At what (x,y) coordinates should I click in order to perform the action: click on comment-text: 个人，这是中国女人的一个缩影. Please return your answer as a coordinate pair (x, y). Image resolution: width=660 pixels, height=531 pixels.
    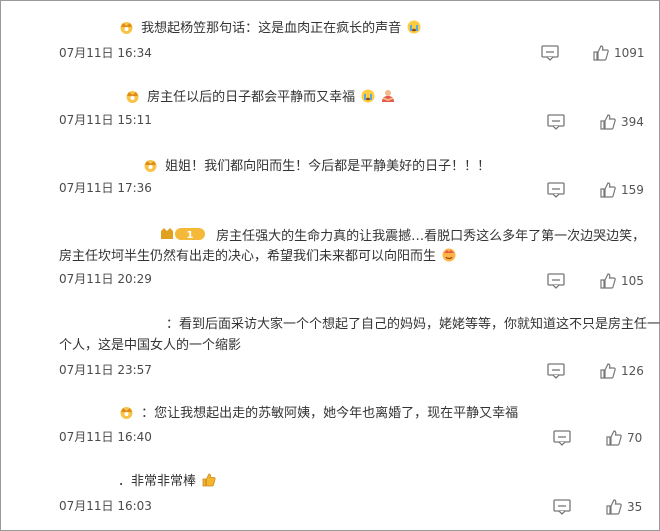
    Looking at the image, I should click on (150, 346).